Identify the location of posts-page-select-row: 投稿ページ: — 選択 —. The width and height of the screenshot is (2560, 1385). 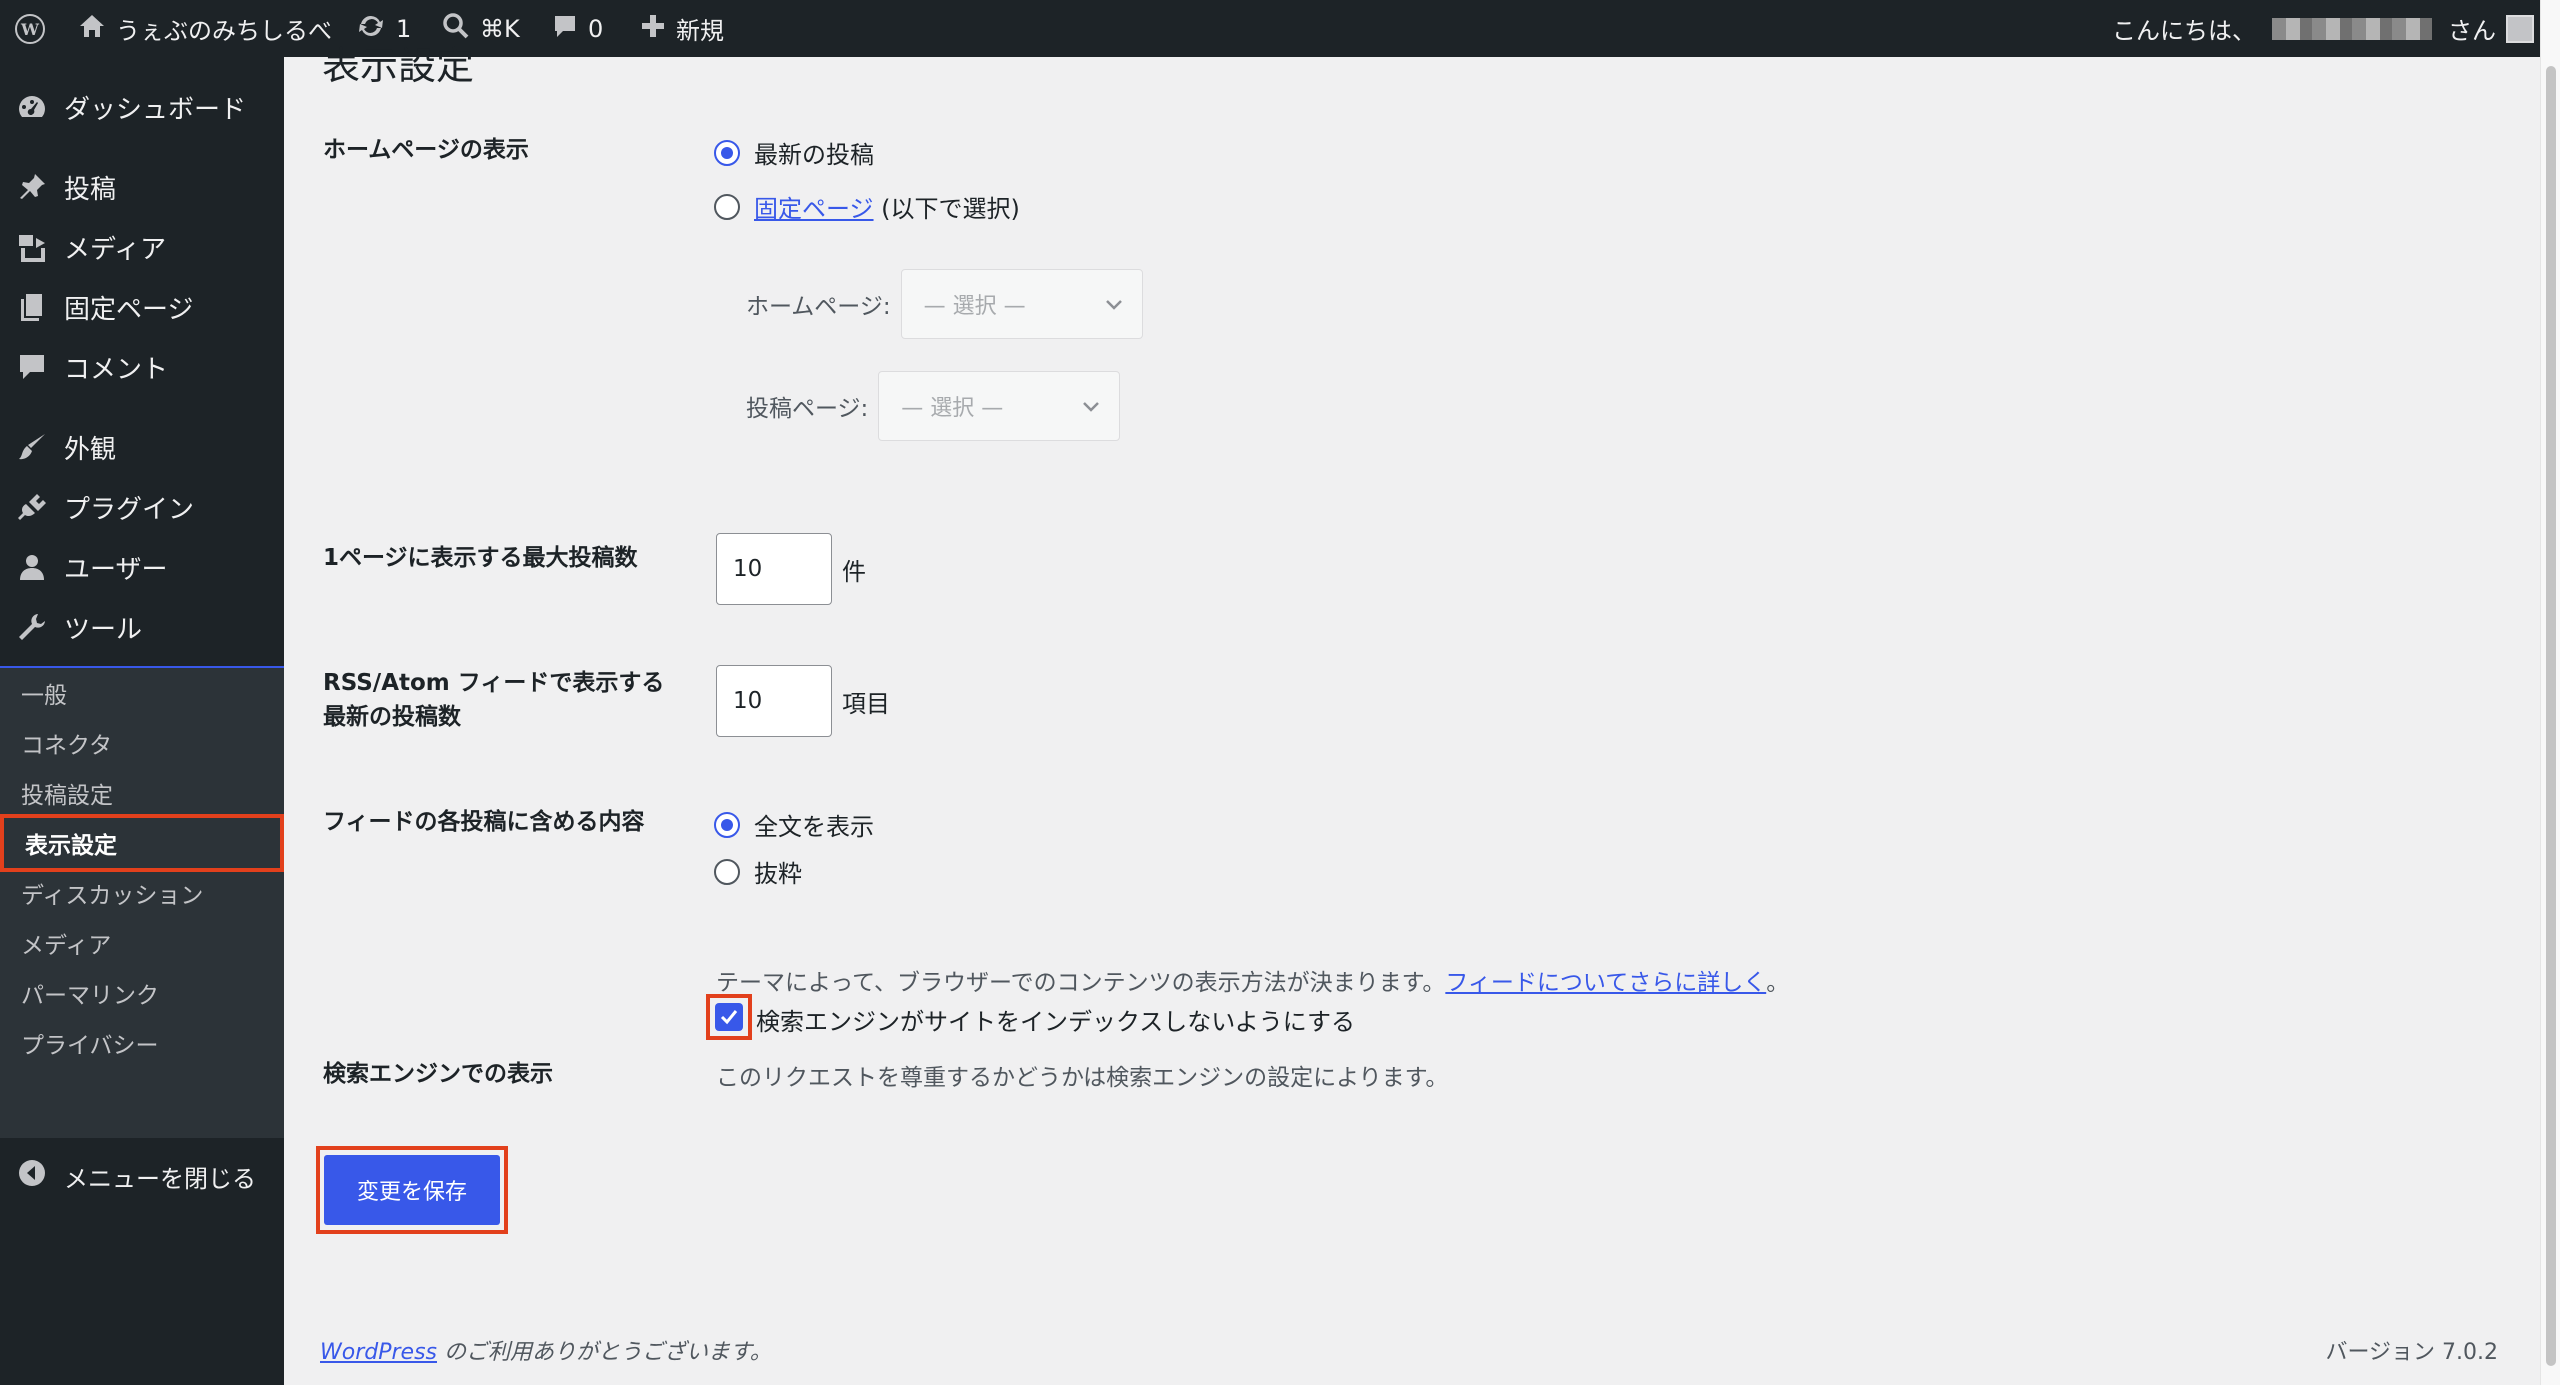
(933, 406).